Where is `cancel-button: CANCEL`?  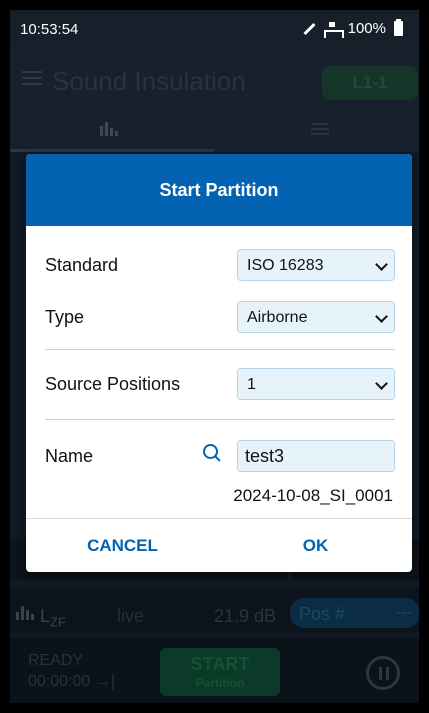 cancel-button: CANCEL is located at coordinates (122, 545).